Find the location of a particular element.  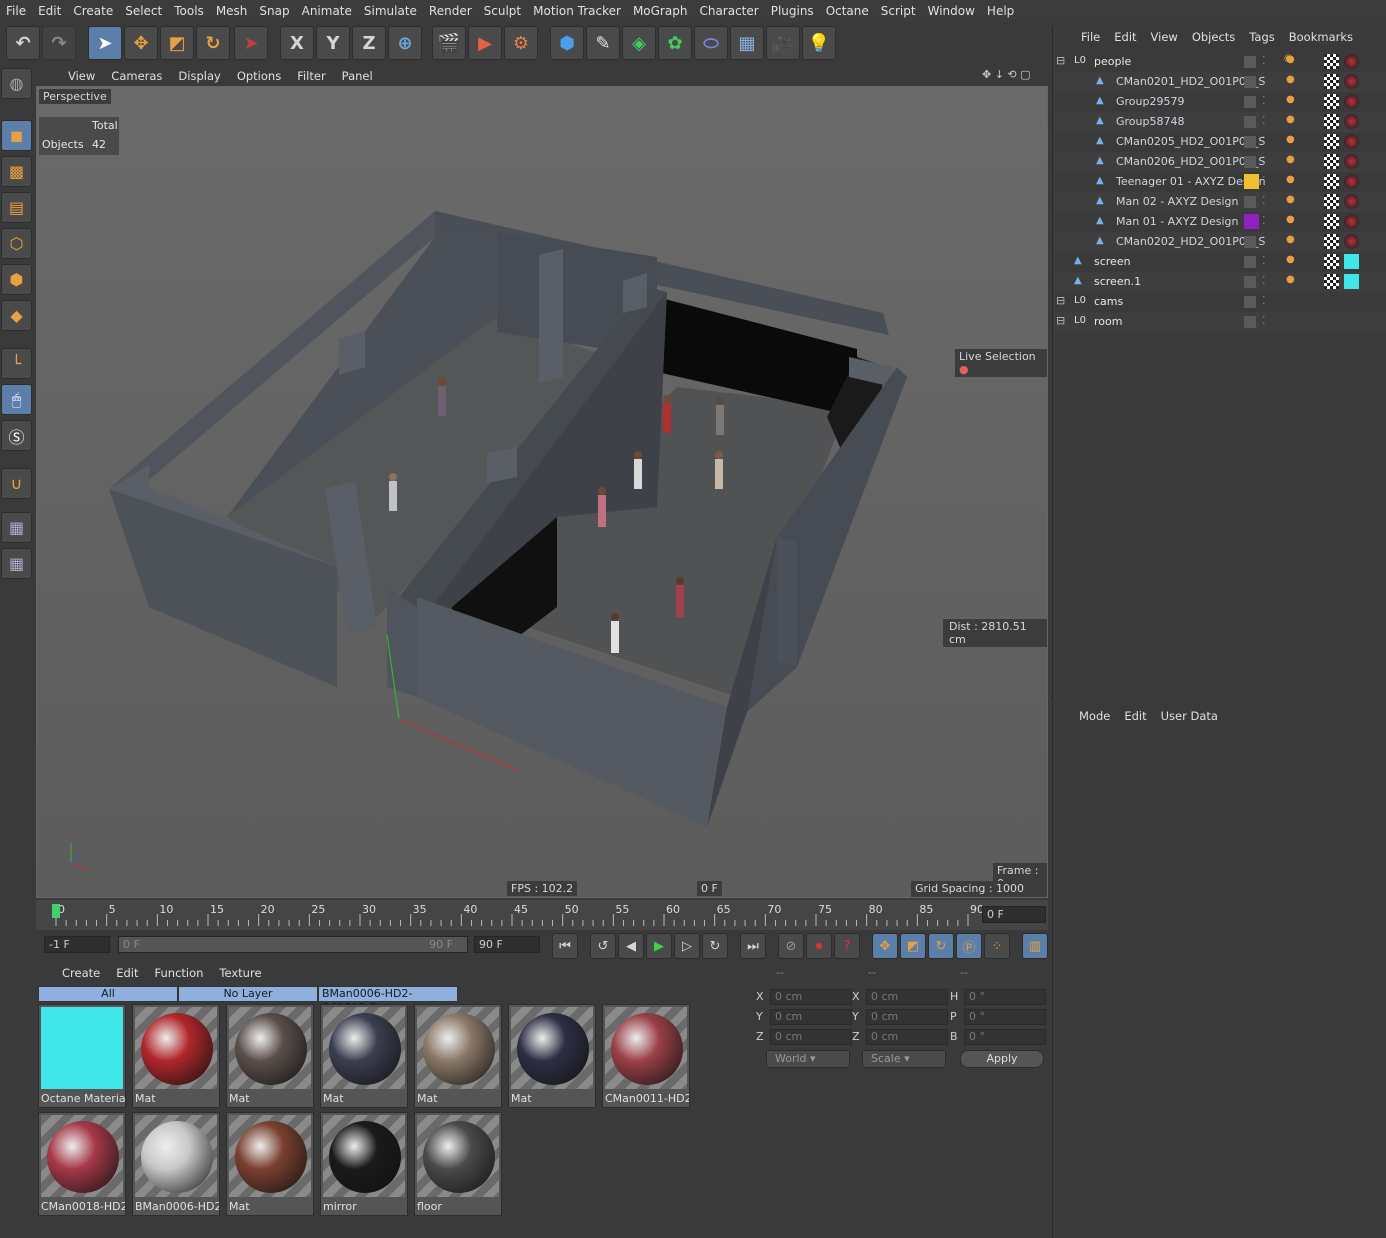

menu-plugins: Plugins is located at coordinates (792, 11).